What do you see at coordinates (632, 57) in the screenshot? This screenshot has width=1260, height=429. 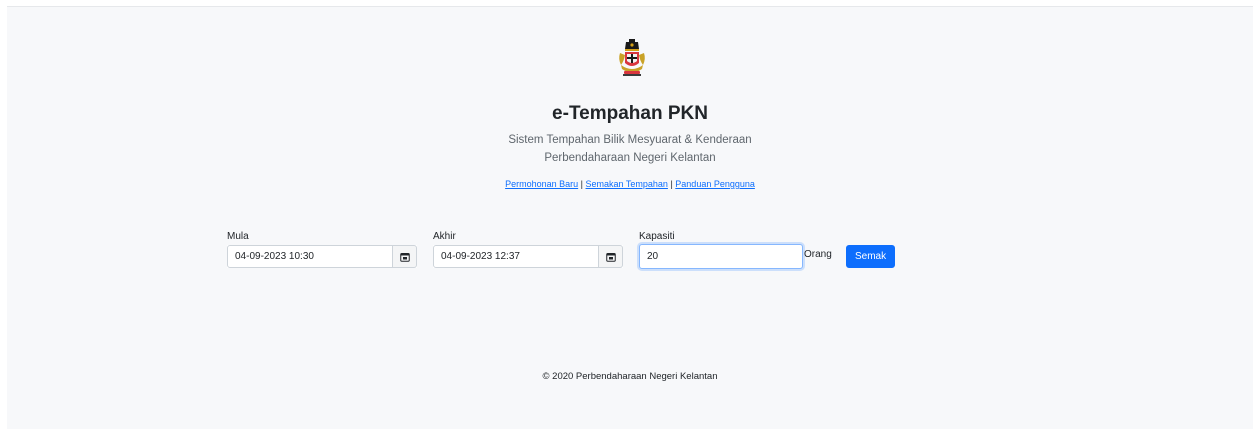 I see `state-crest-logo` at bounding box center [632, 57].